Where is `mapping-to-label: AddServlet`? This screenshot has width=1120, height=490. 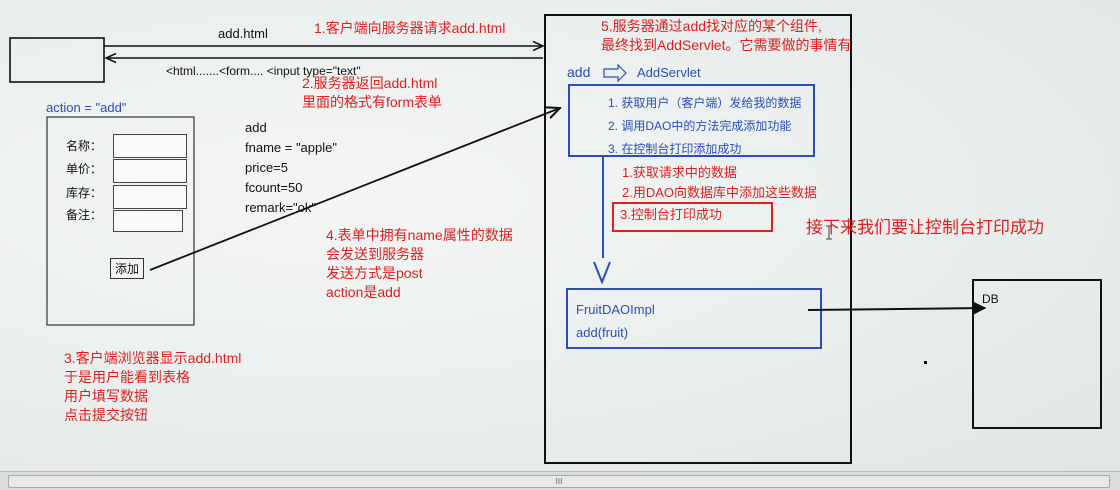 mapping-to-label: AddServlet is located at coordinates (669, 72).